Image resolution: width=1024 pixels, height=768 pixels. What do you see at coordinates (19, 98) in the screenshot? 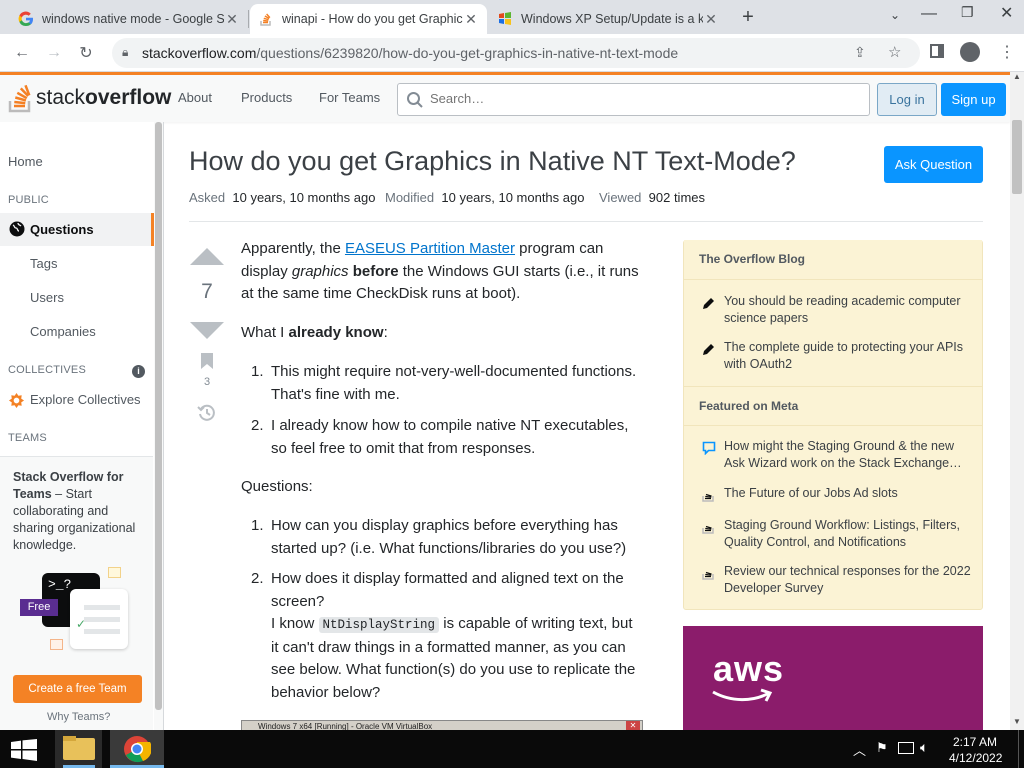
I see `so-logo-icon` at bounding box center [19, 98].